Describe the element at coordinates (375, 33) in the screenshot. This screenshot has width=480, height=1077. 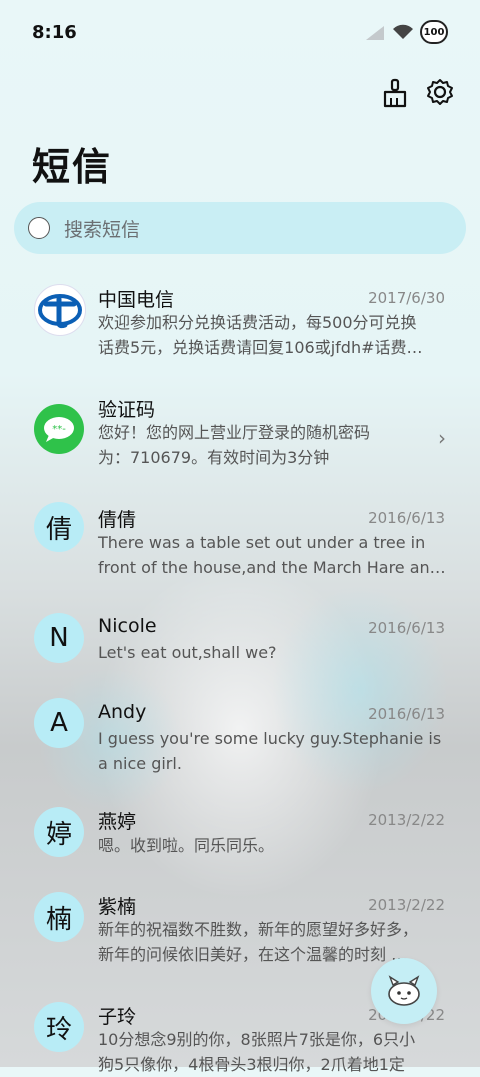
I see `signal-icon` at that location.